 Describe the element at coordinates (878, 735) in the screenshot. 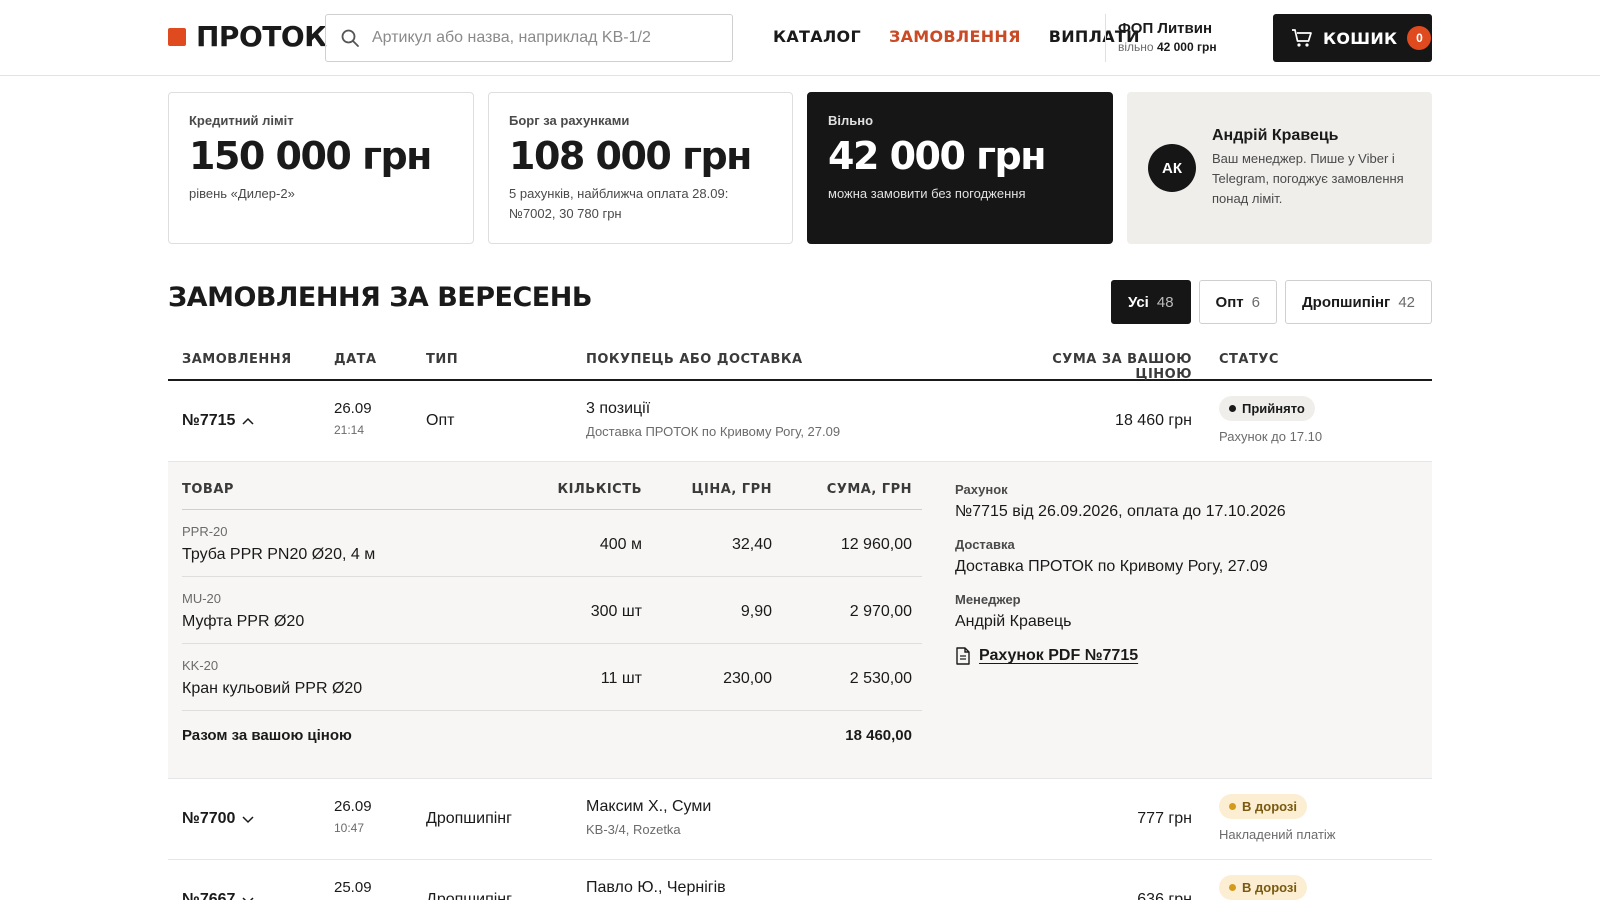

I see `total-value: 18 460,00` at that location.